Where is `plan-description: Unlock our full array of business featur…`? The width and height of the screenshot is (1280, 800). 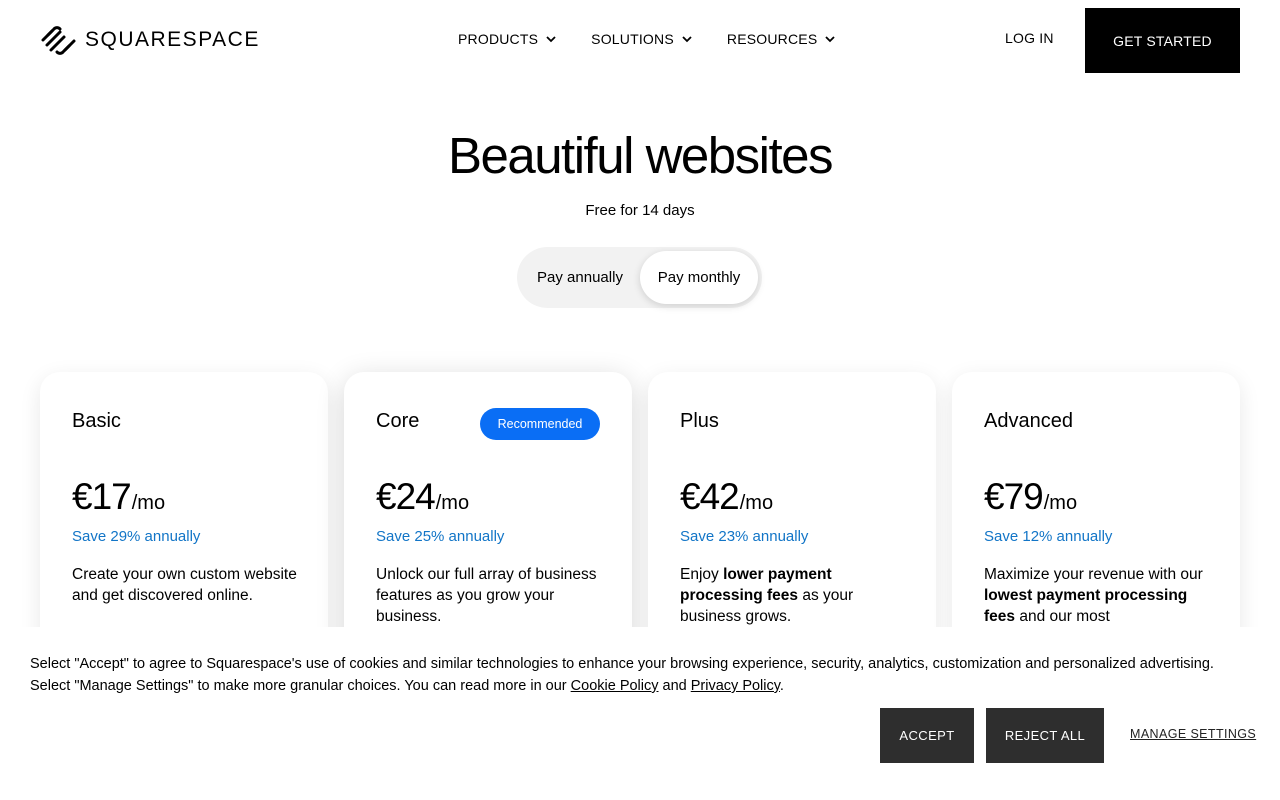
plan-description: Unlock our full array of business featur… is located at coordinates (490, 595).